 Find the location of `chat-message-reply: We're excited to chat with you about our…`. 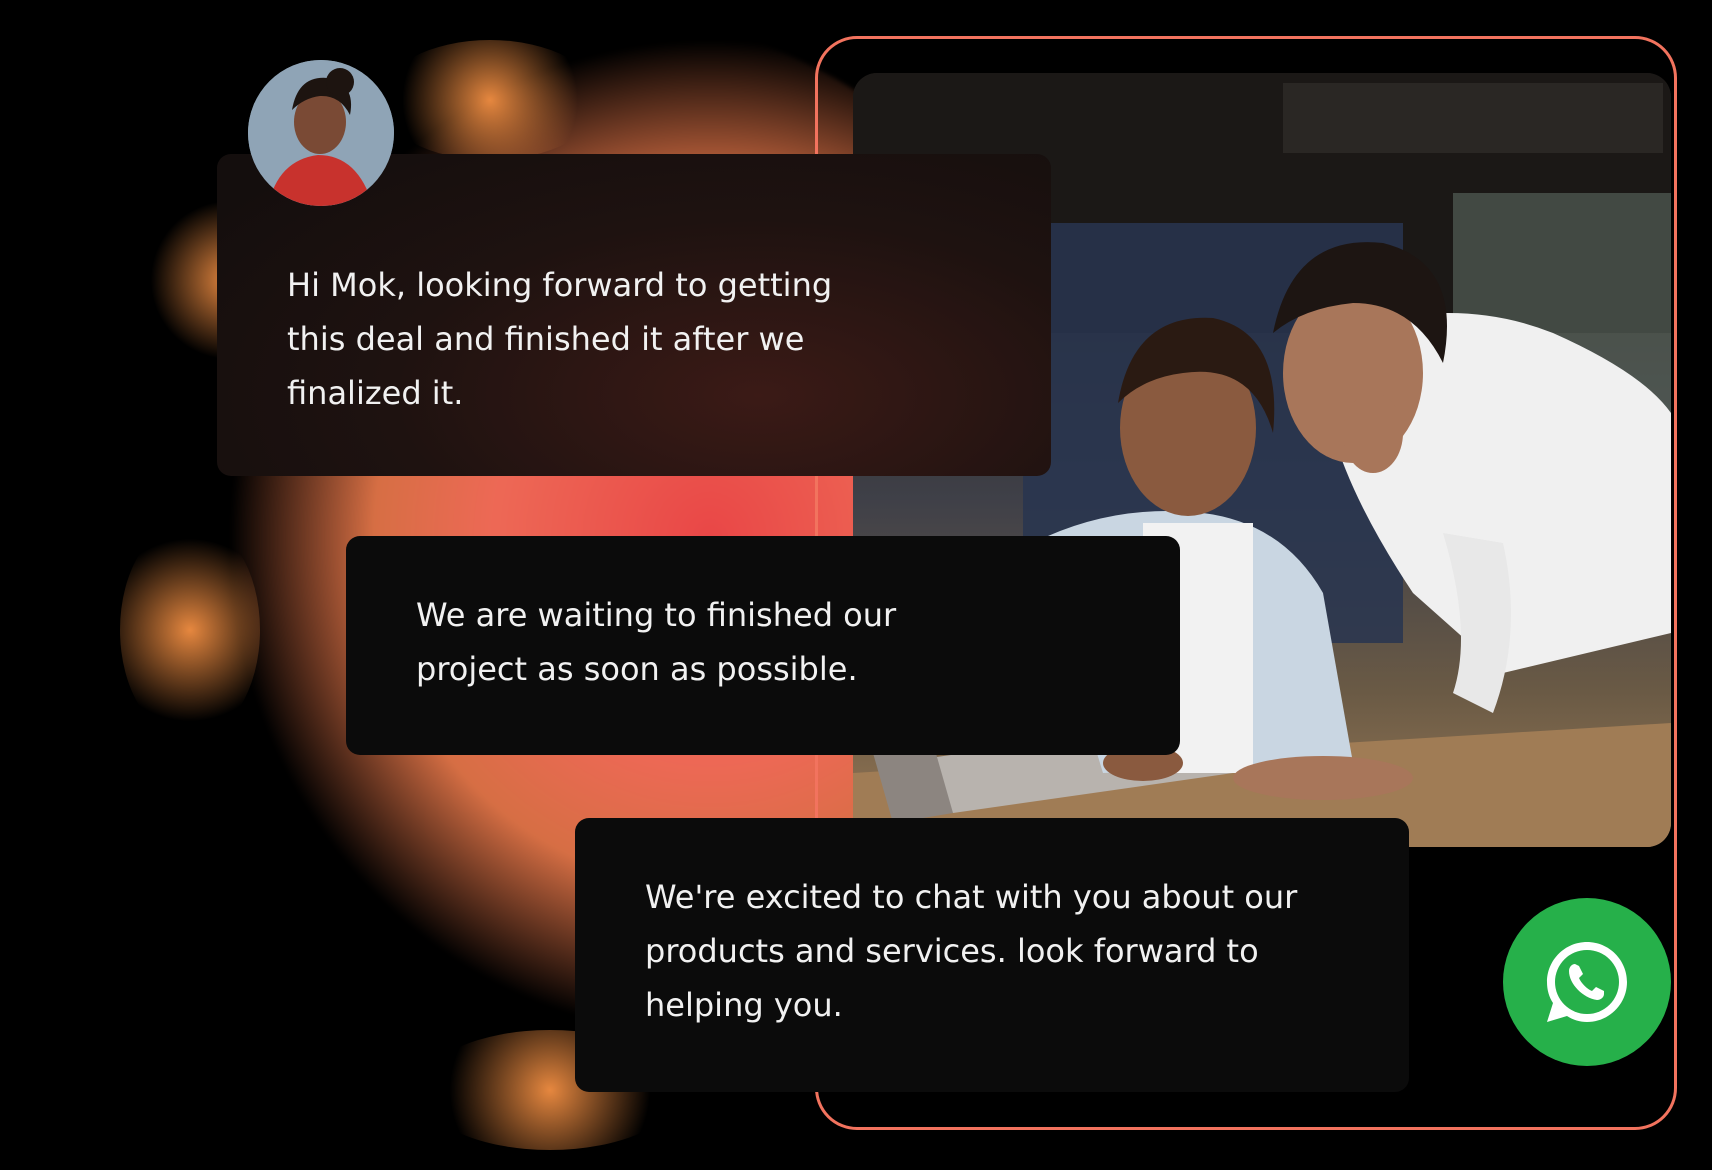

chat-message-reply: We're excited to chat with you about our… is located at coordinates (992, 955).